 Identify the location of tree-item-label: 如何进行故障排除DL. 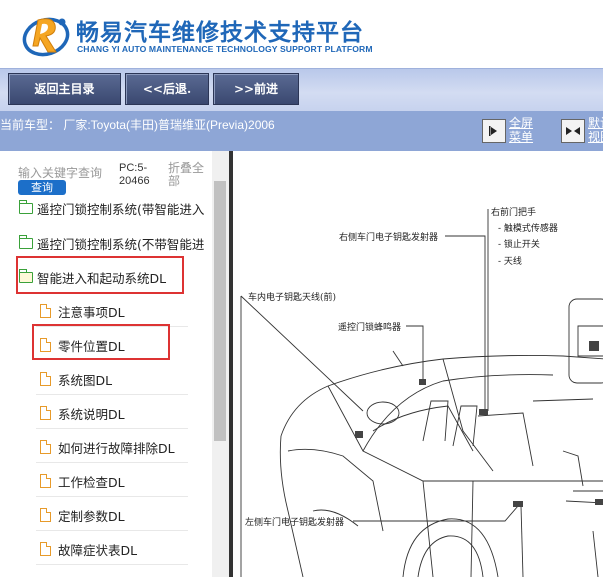
(116, 448).